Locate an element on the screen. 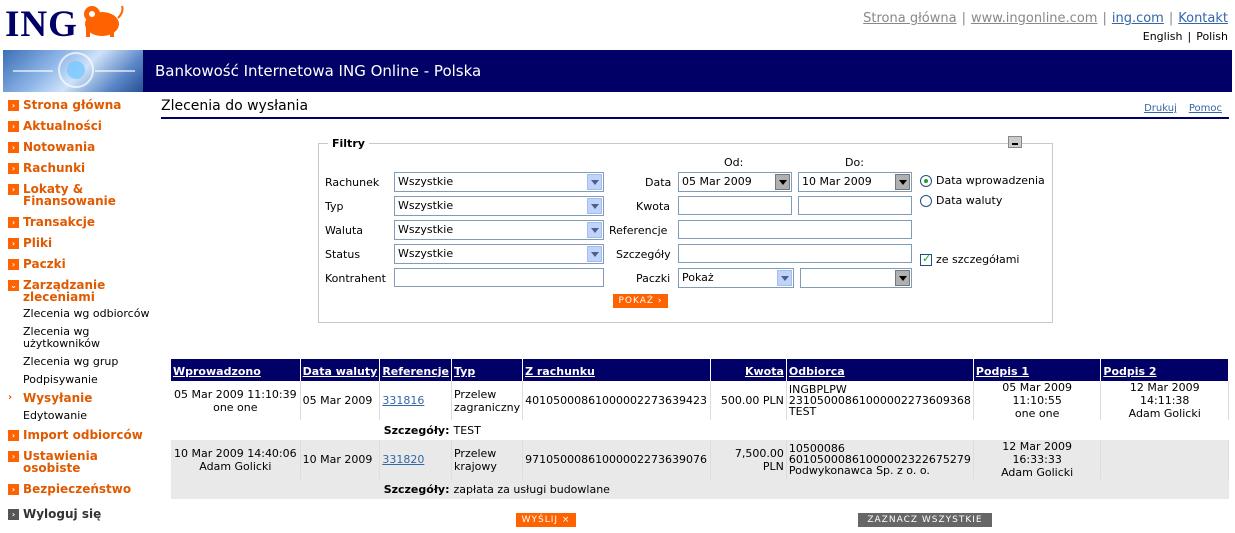 The image size is (1235, 533). table-details-row: Szczegóły: zapłata za usługi budowlane is located at coordinates (700, 489).